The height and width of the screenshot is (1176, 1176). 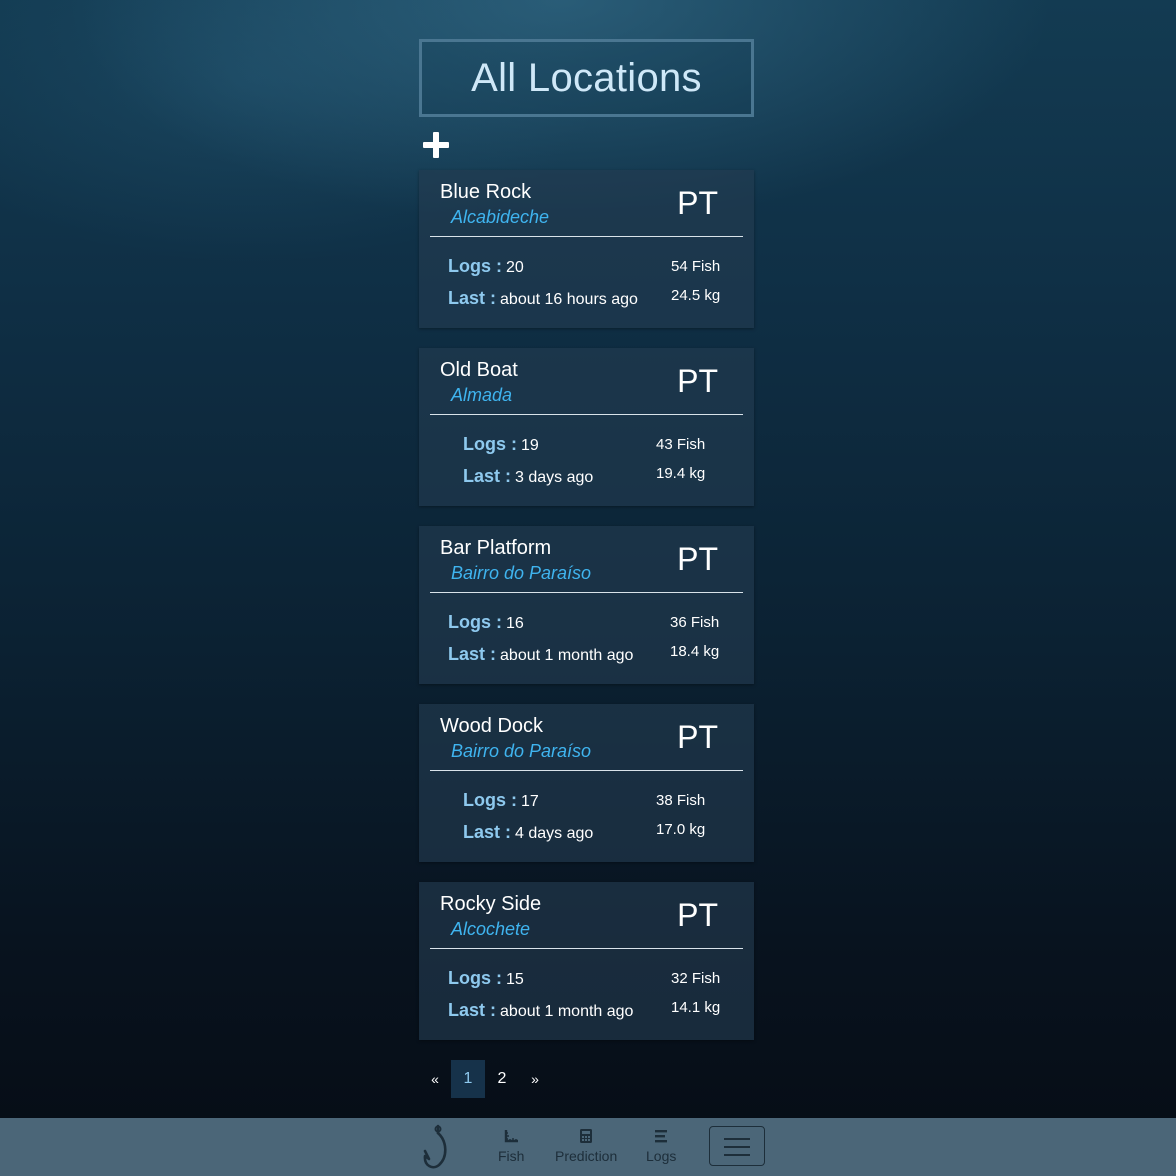 I want to click on fish-count: 32 Fish, so click(x=696, y=978).